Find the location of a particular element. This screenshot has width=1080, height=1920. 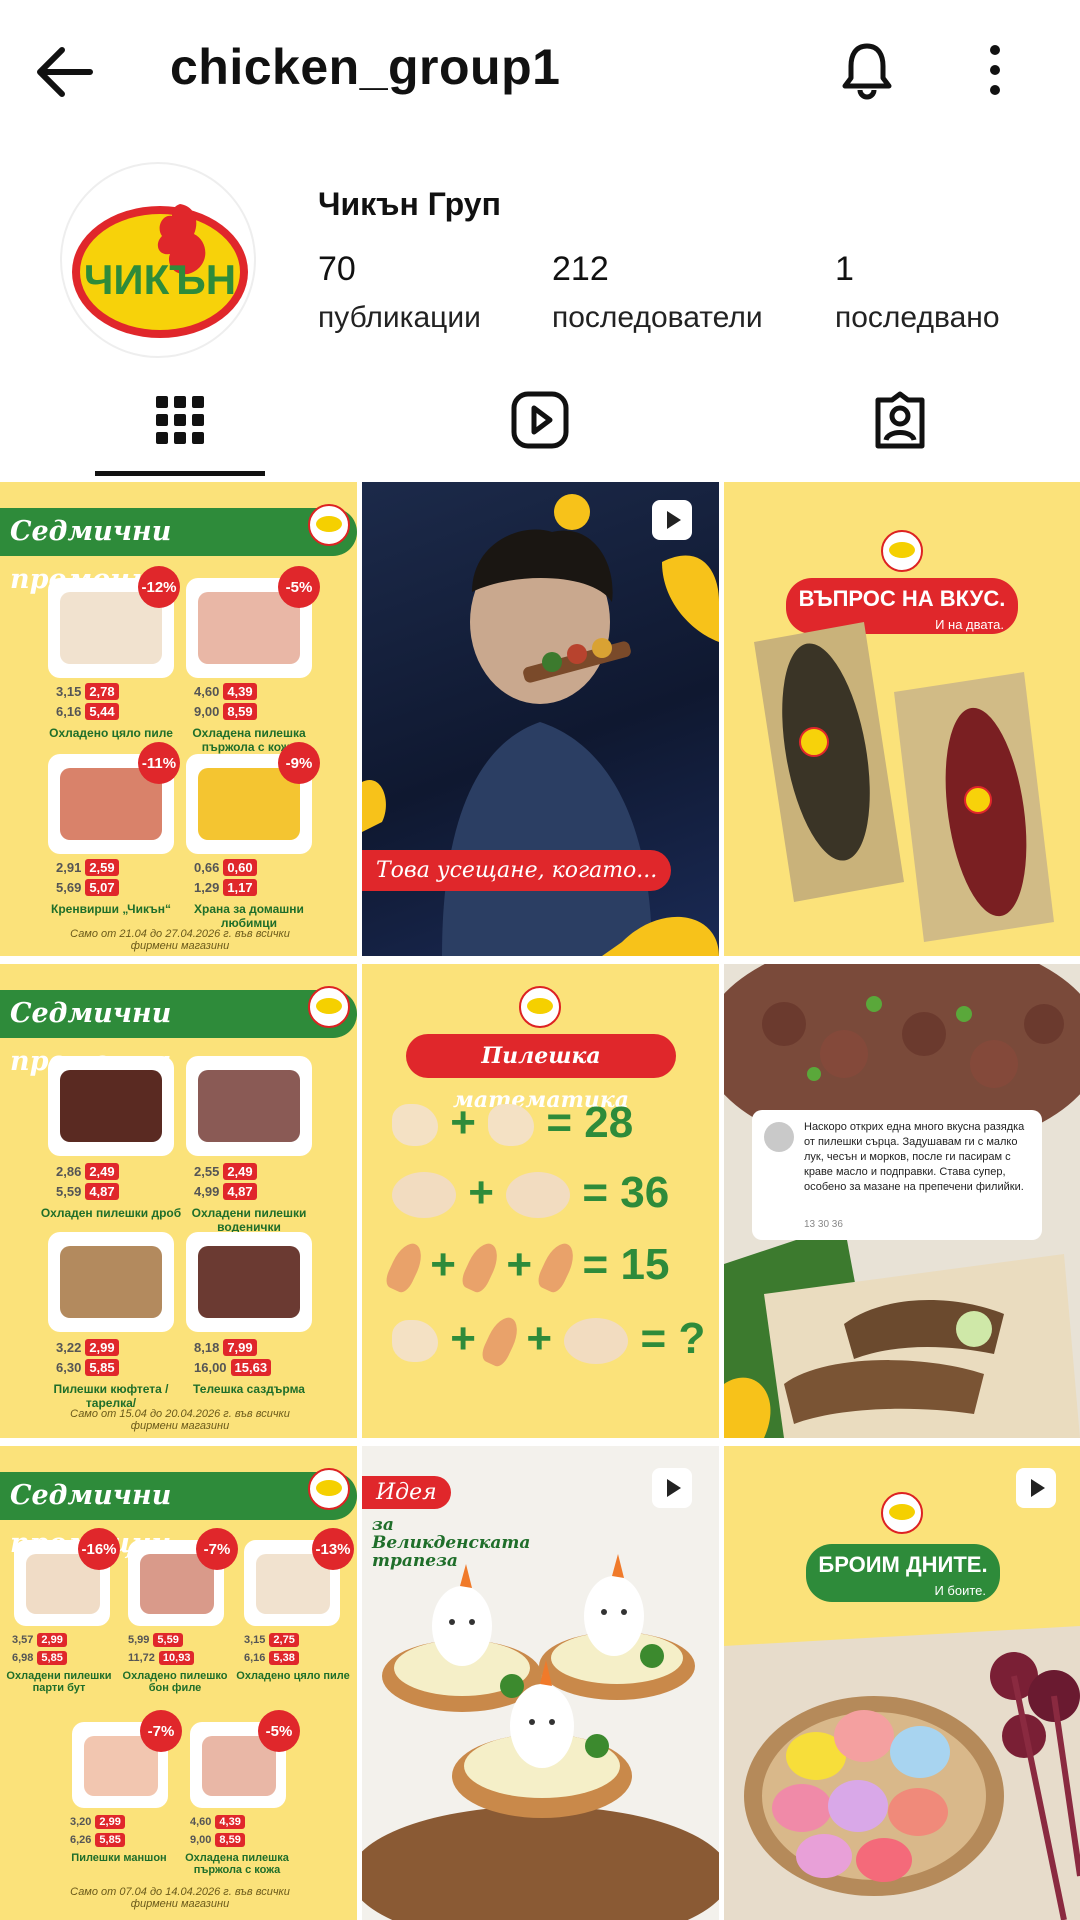

tab-reels is located at coordinates (540, 420).